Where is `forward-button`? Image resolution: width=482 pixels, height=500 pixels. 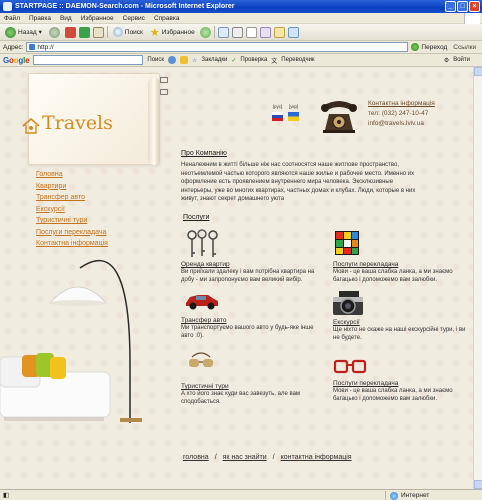
forward-button is located at coordinates (54, 32).